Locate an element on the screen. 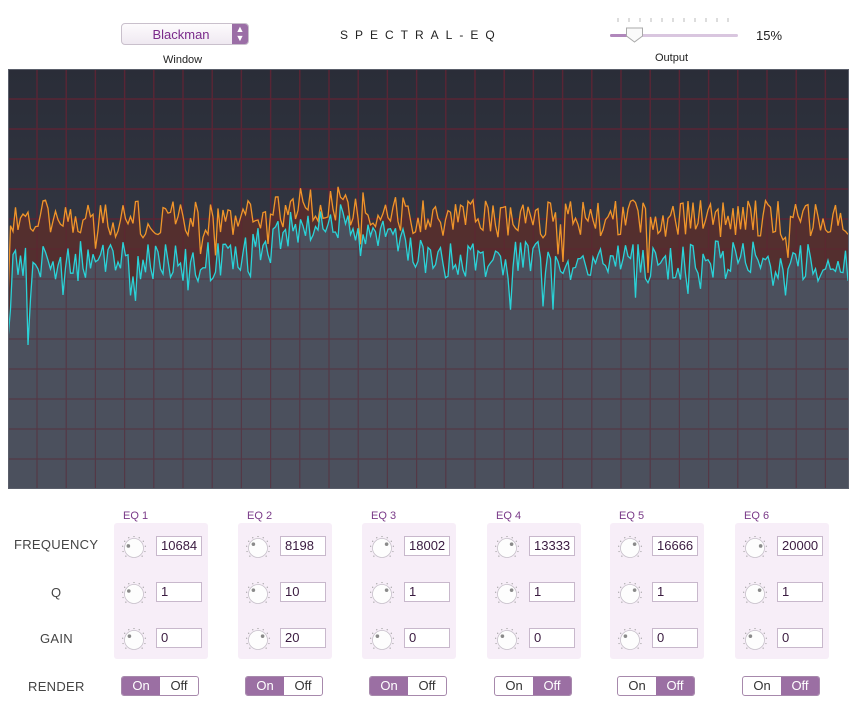  output-label: Output is located at coordinates (672, 58).